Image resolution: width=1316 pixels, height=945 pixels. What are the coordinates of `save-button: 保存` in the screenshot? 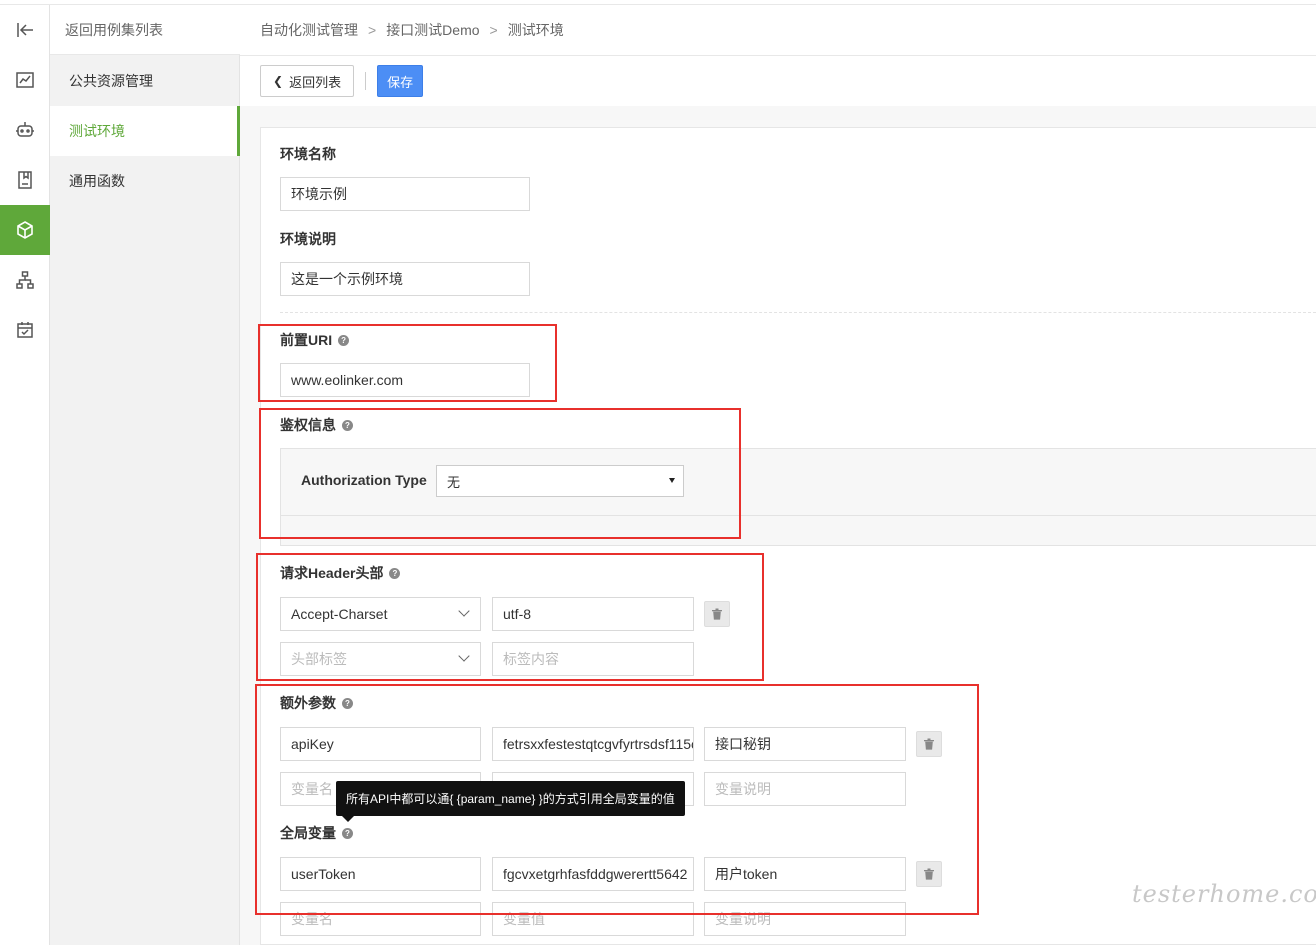 It's located at (400, 81).